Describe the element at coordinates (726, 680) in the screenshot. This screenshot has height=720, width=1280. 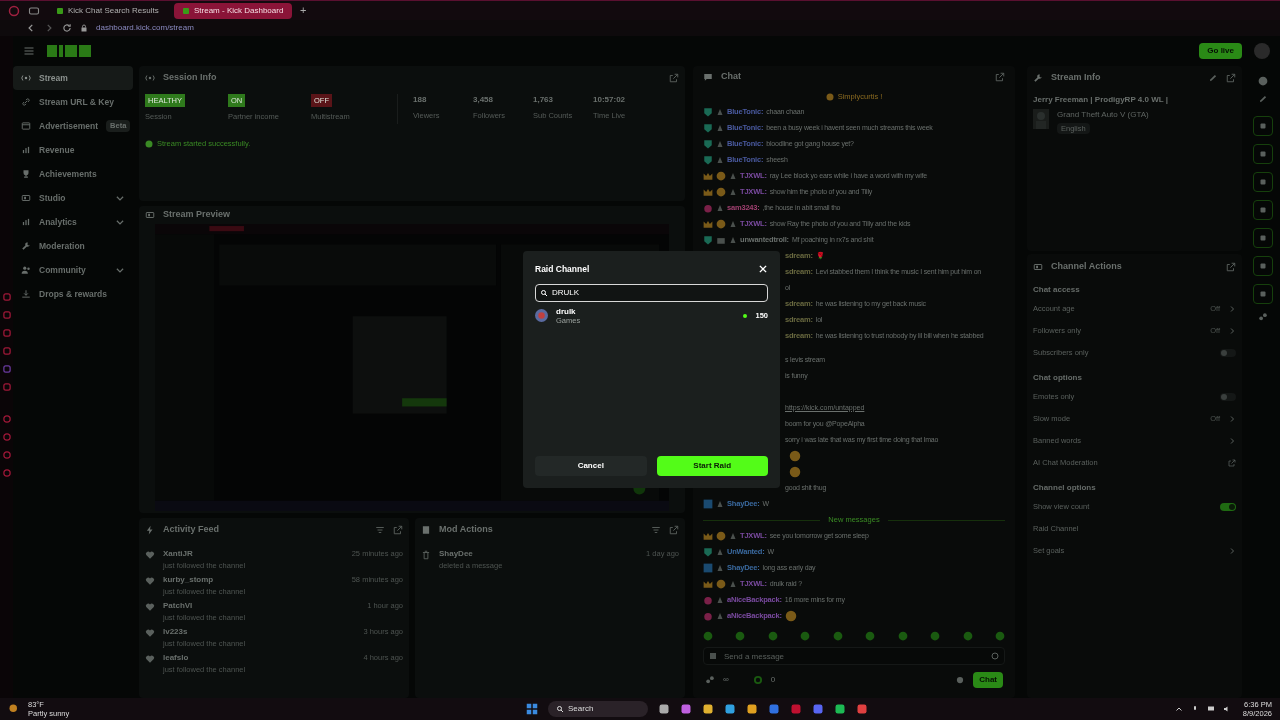
I see `points-count: ∞` at that location.